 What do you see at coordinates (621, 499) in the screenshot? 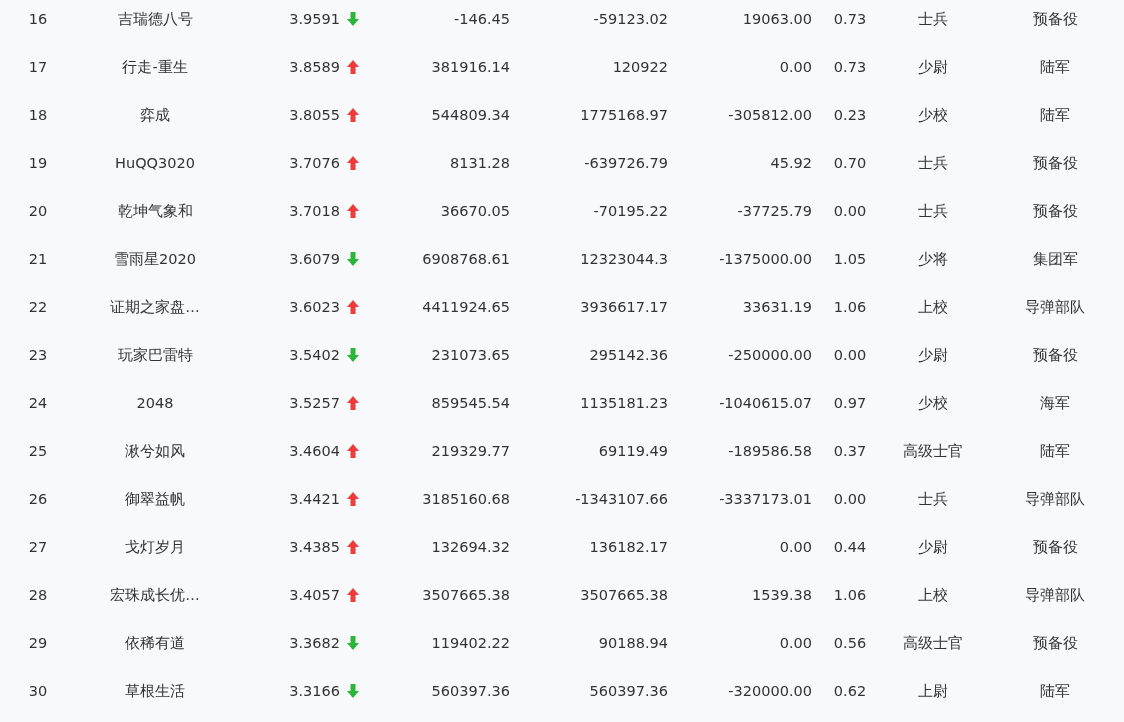
I see `table-cell-text: -1343107.66` at bounding box center [621, 499].